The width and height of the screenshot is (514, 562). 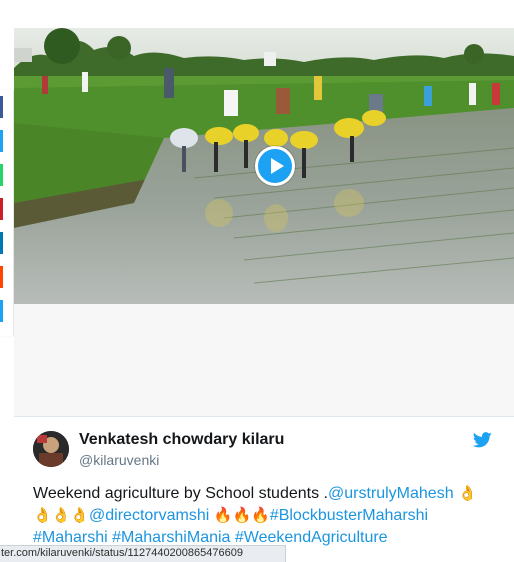 I want to click on hashtag-link: #Maharshi, so click(x=70, y=537).